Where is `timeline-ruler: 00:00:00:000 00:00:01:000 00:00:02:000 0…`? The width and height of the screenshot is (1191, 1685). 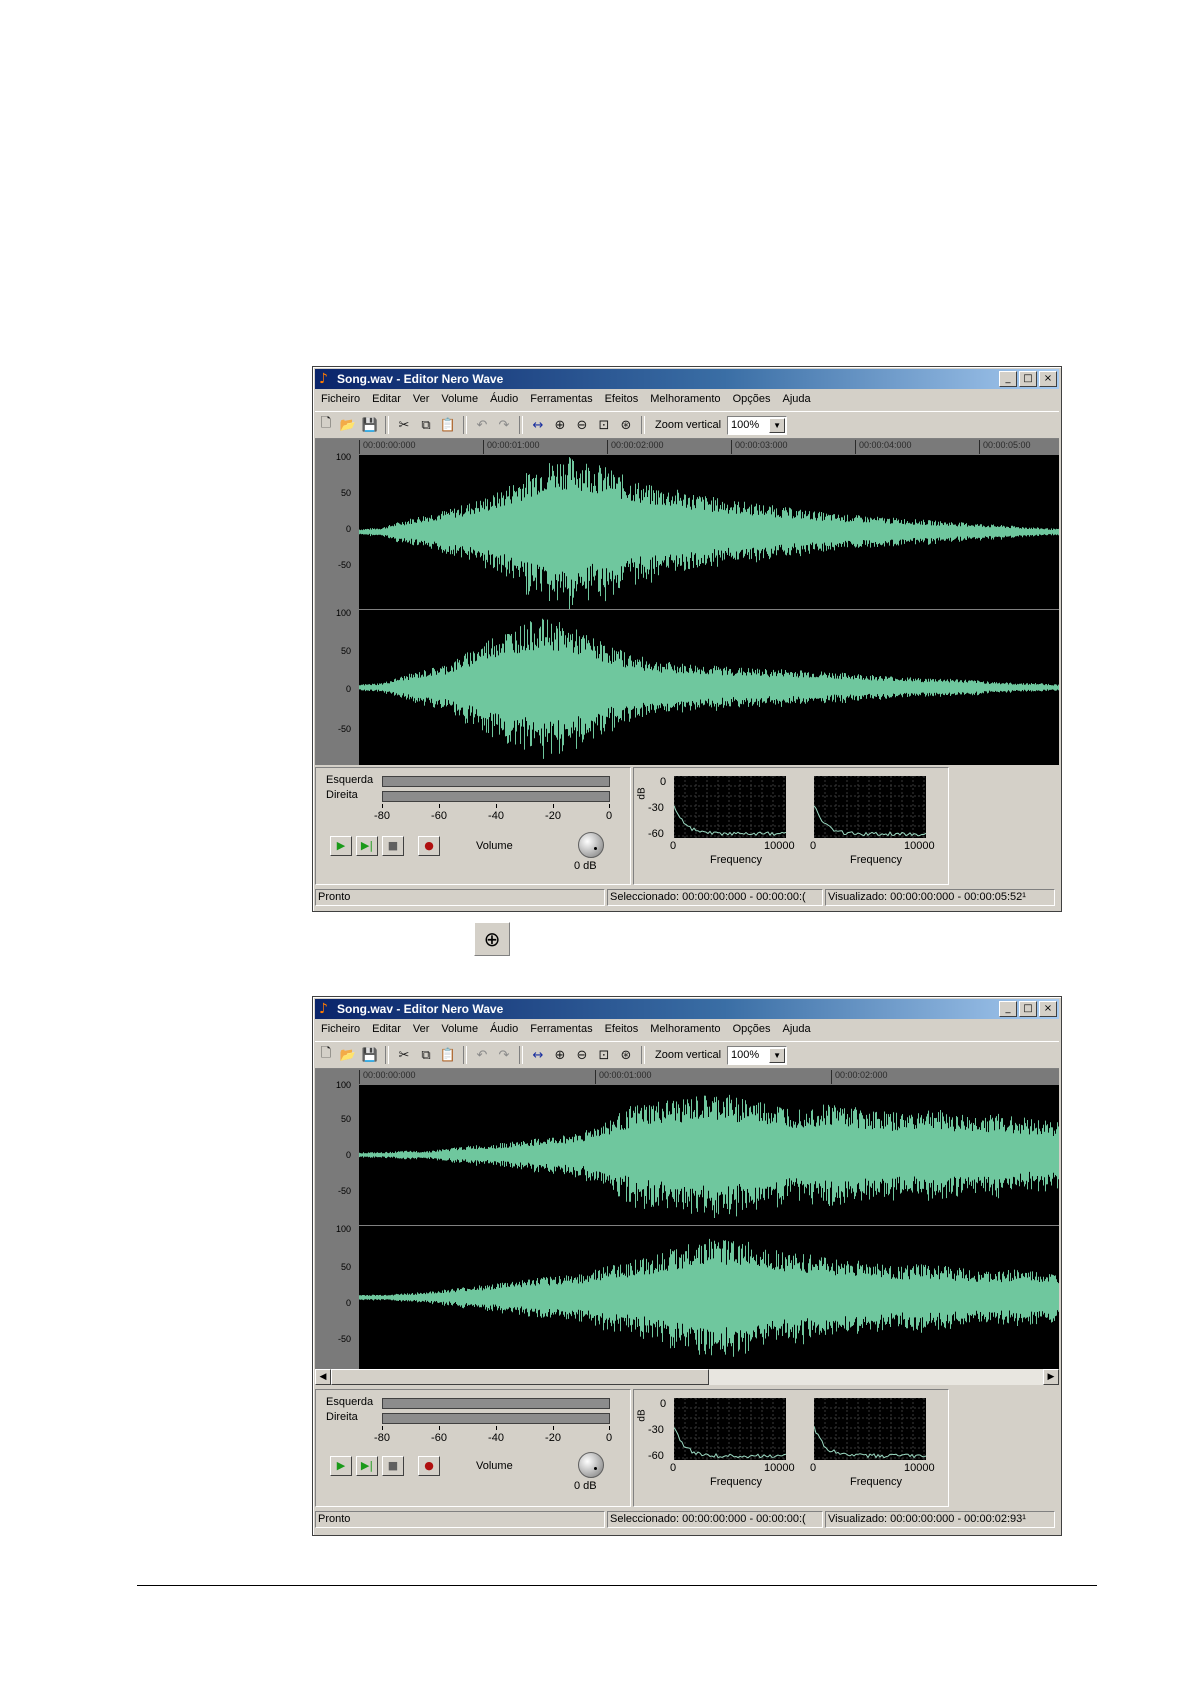 timeline-ruler: 00:00:00:000 00:00:01:000 00:00:02:000 0… is located at coordinates (709, 447).